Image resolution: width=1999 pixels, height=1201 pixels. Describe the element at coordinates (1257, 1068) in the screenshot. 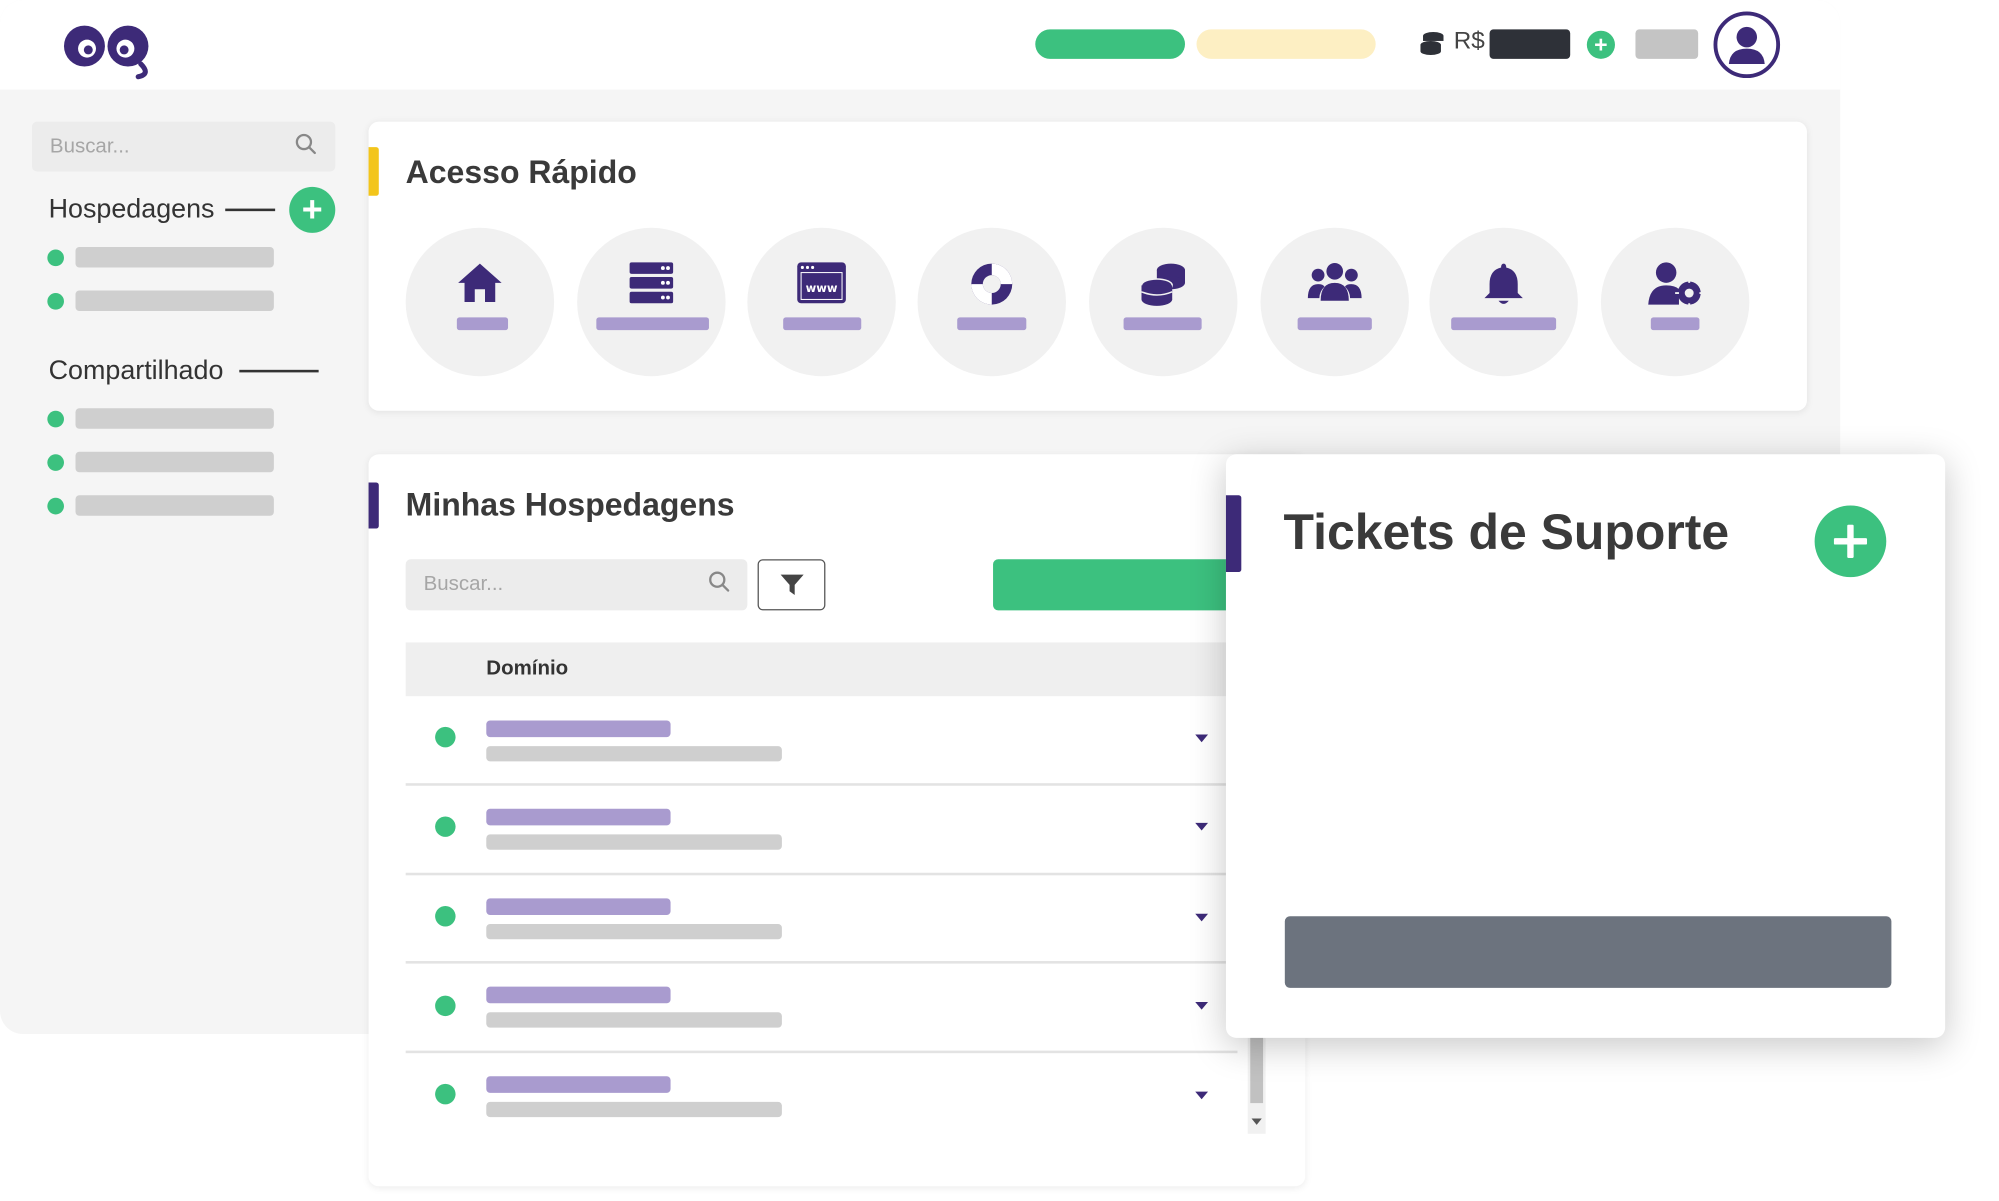

I see `scrollbar-thumb` at that location.